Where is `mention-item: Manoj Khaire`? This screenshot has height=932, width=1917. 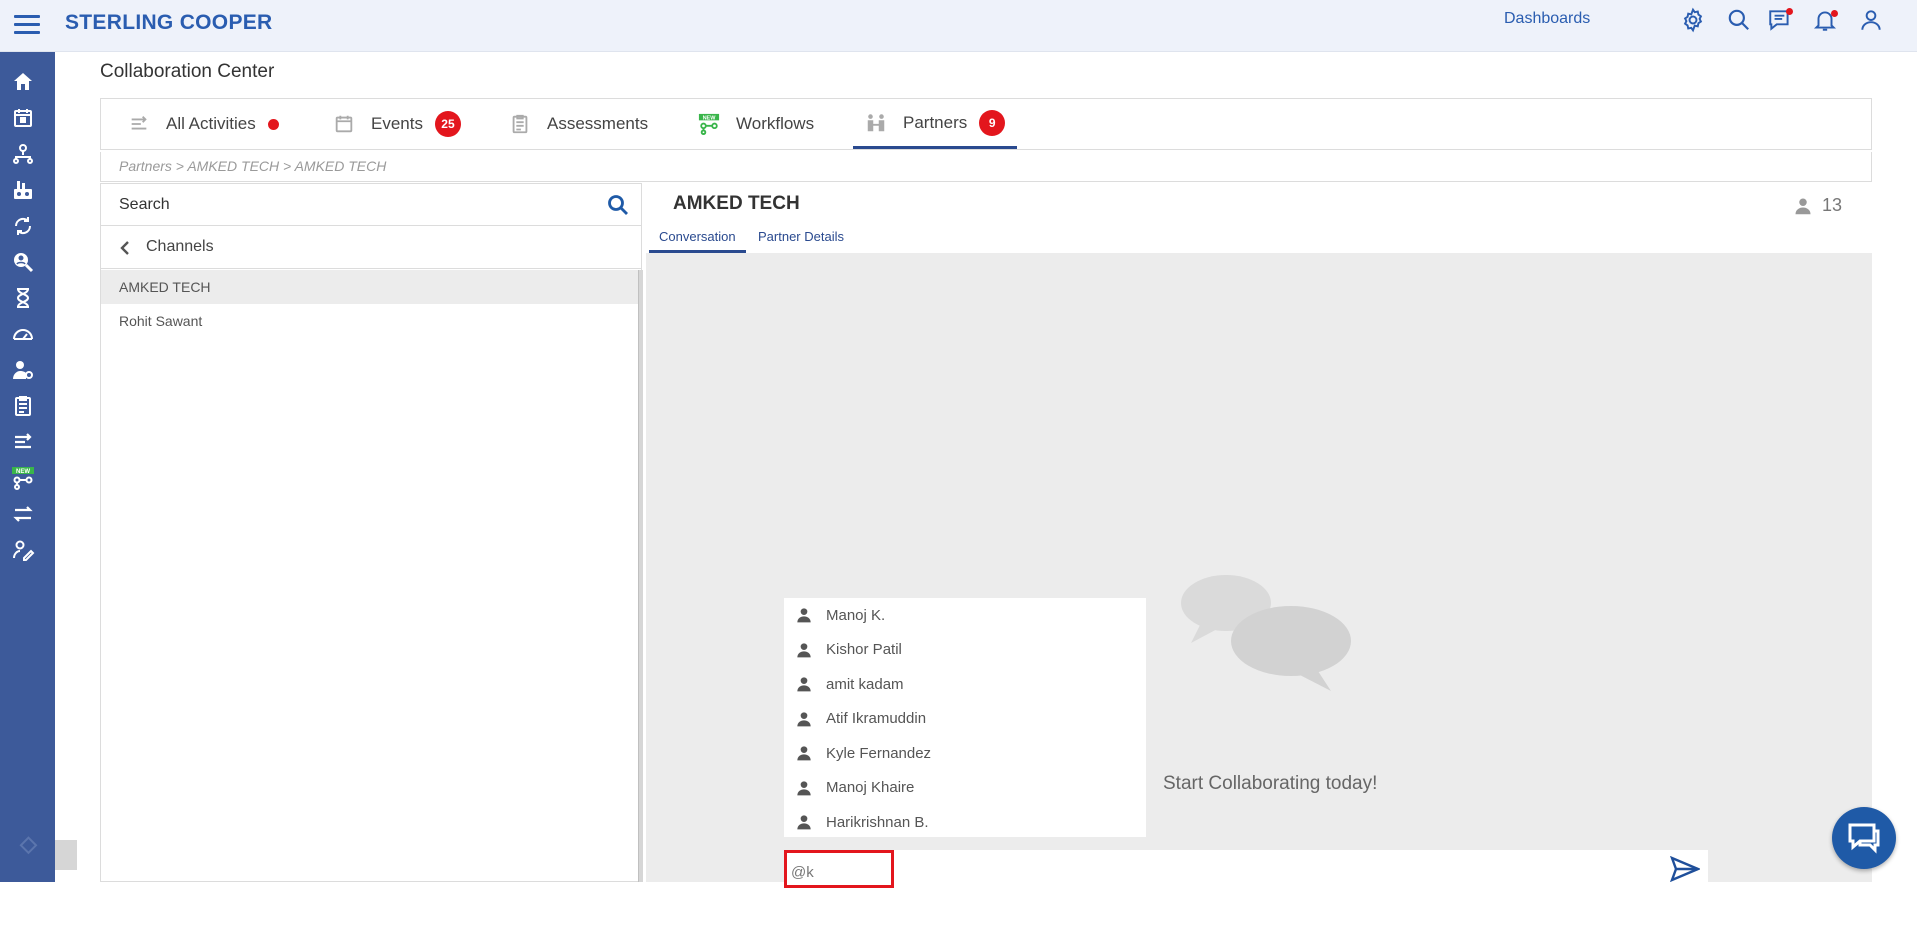 mention-item: Manoj Khaire is located at coordinates (965, 788).